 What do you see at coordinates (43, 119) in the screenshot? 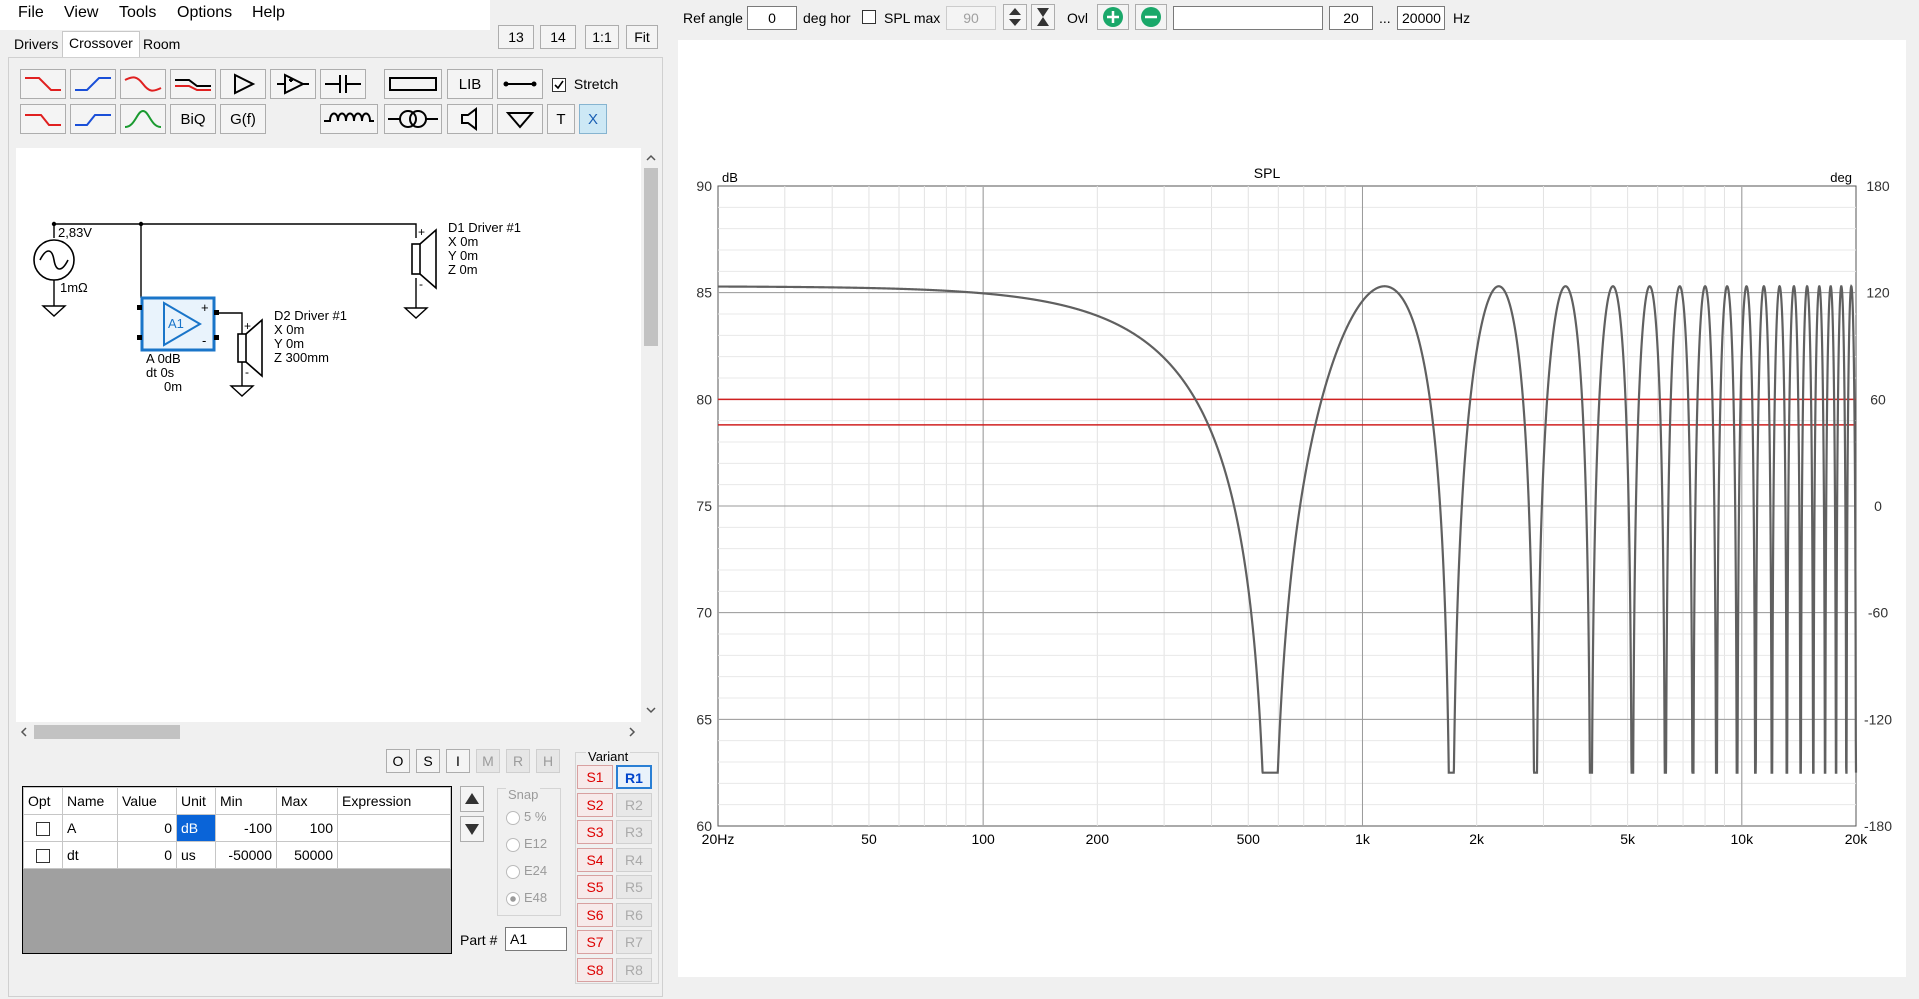
I see `lowpass2-tool-button` at bounding box center [43, 119].